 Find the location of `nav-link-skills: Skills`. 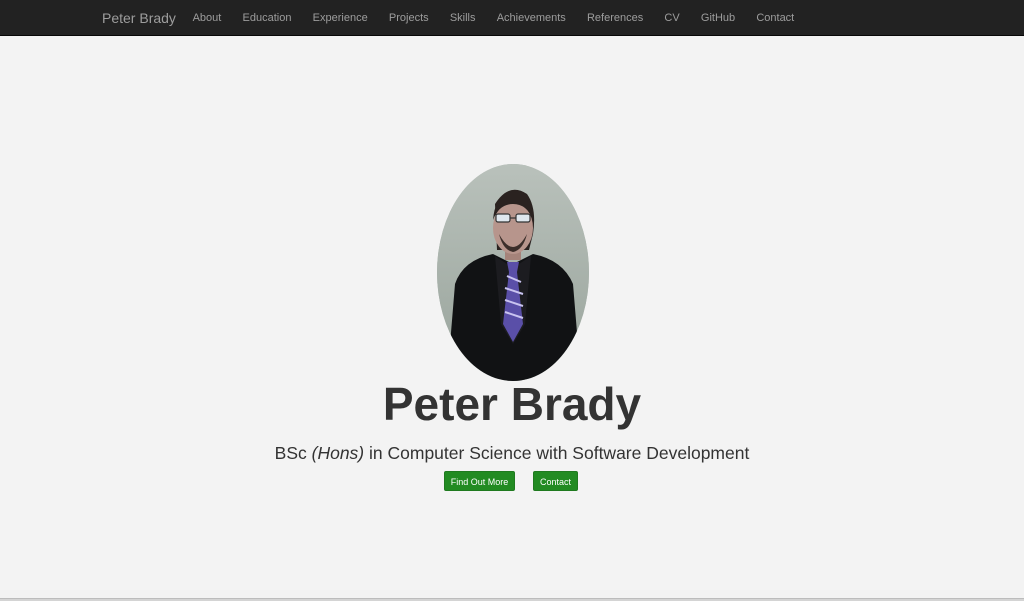

nav-link-skills: Skills is located at coordinates (462, 18).